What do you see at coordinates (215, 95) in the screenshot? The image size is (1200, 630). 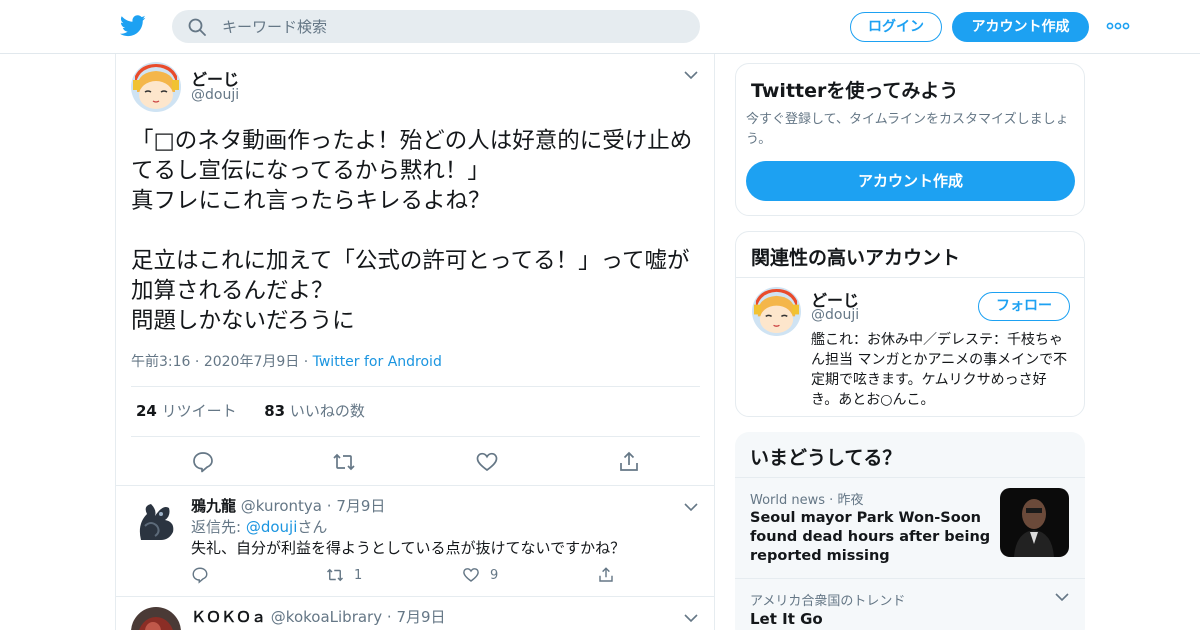 I see `tweet-author-handle: @douji` at bounding box center [215, 95].